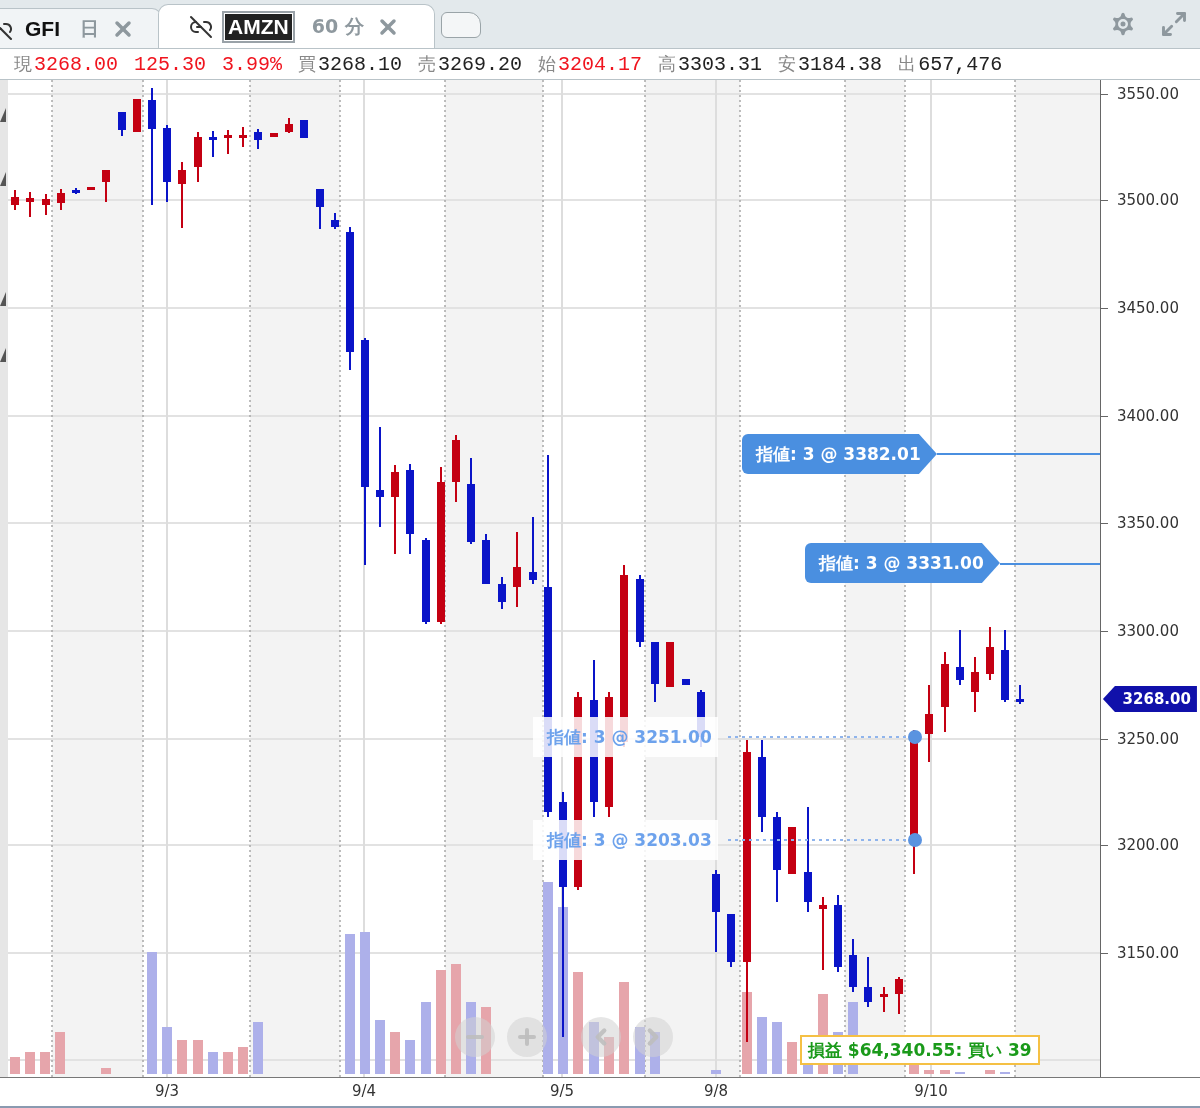 The height and width of the screenshot is (1108, 1200). I want to click on date-label: 9/3, so click(167, 1091).